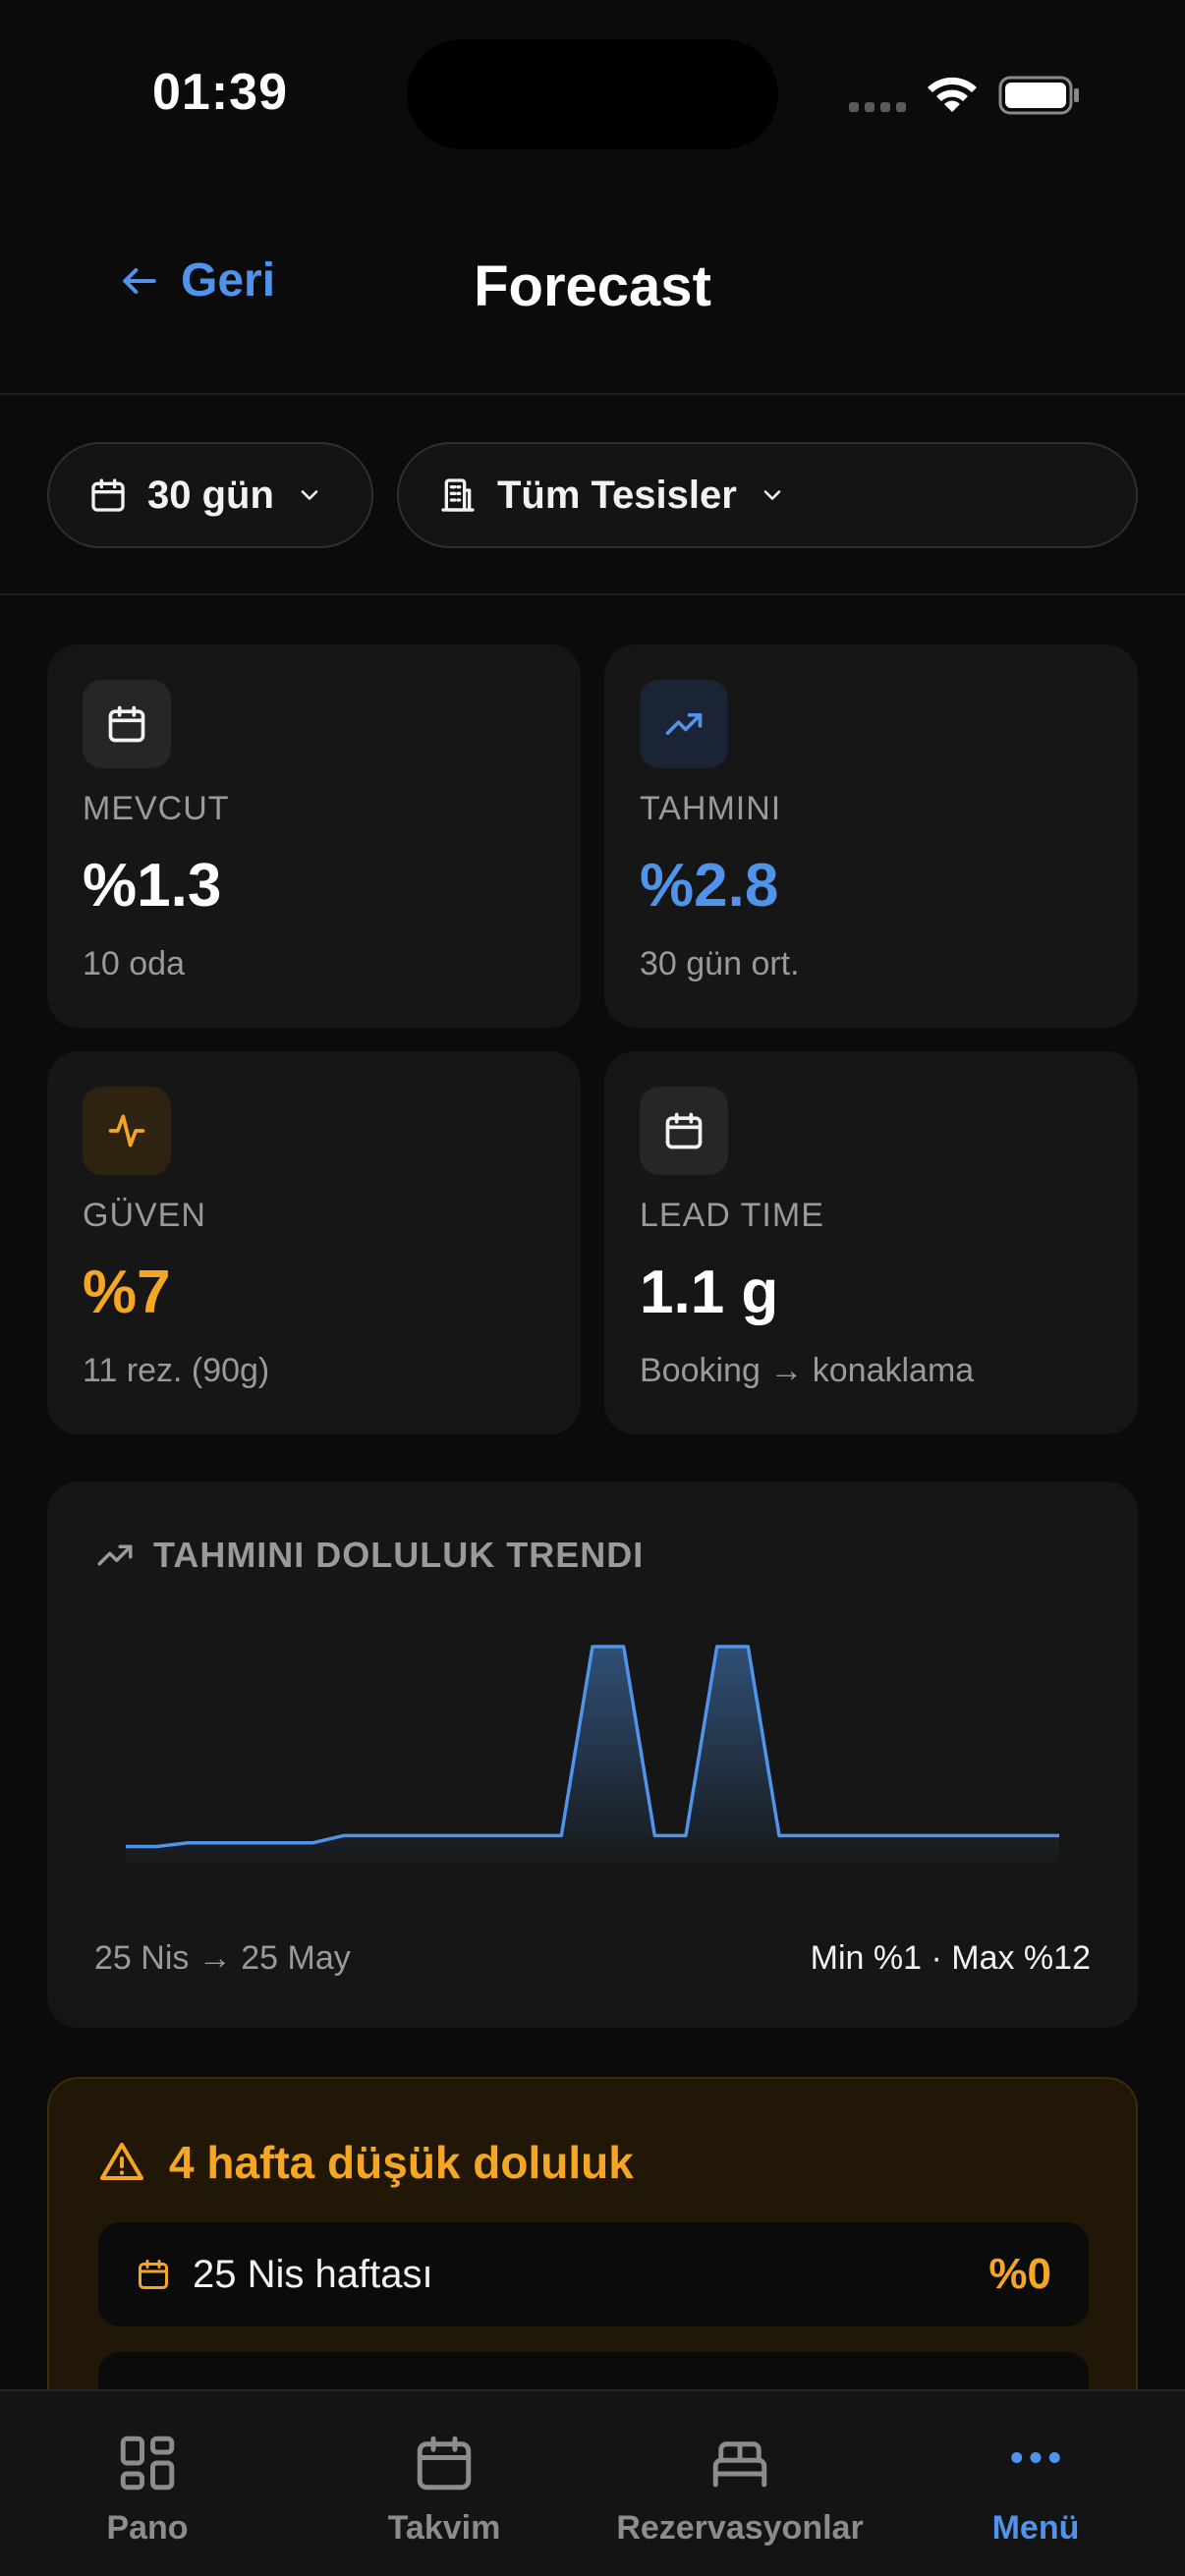  Describe the element at coordinates (871, 836) in the screenshot. I see `stat-card-forecast: TAHMINI %2.8 30 gün ort.` at that location.